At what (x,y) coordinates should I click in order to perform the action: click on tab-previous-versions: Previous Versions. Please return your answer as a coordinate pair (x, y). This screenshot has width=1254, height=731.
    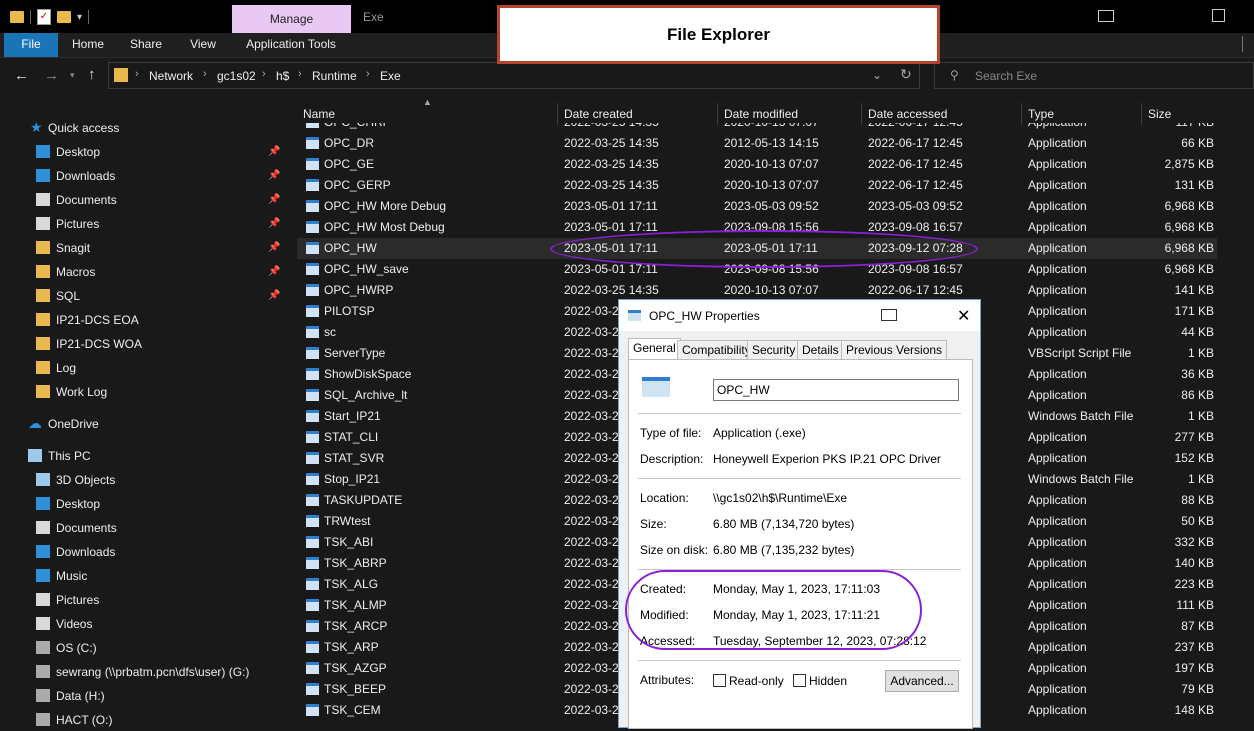
    Looking at the image, I should click on (894, 349).